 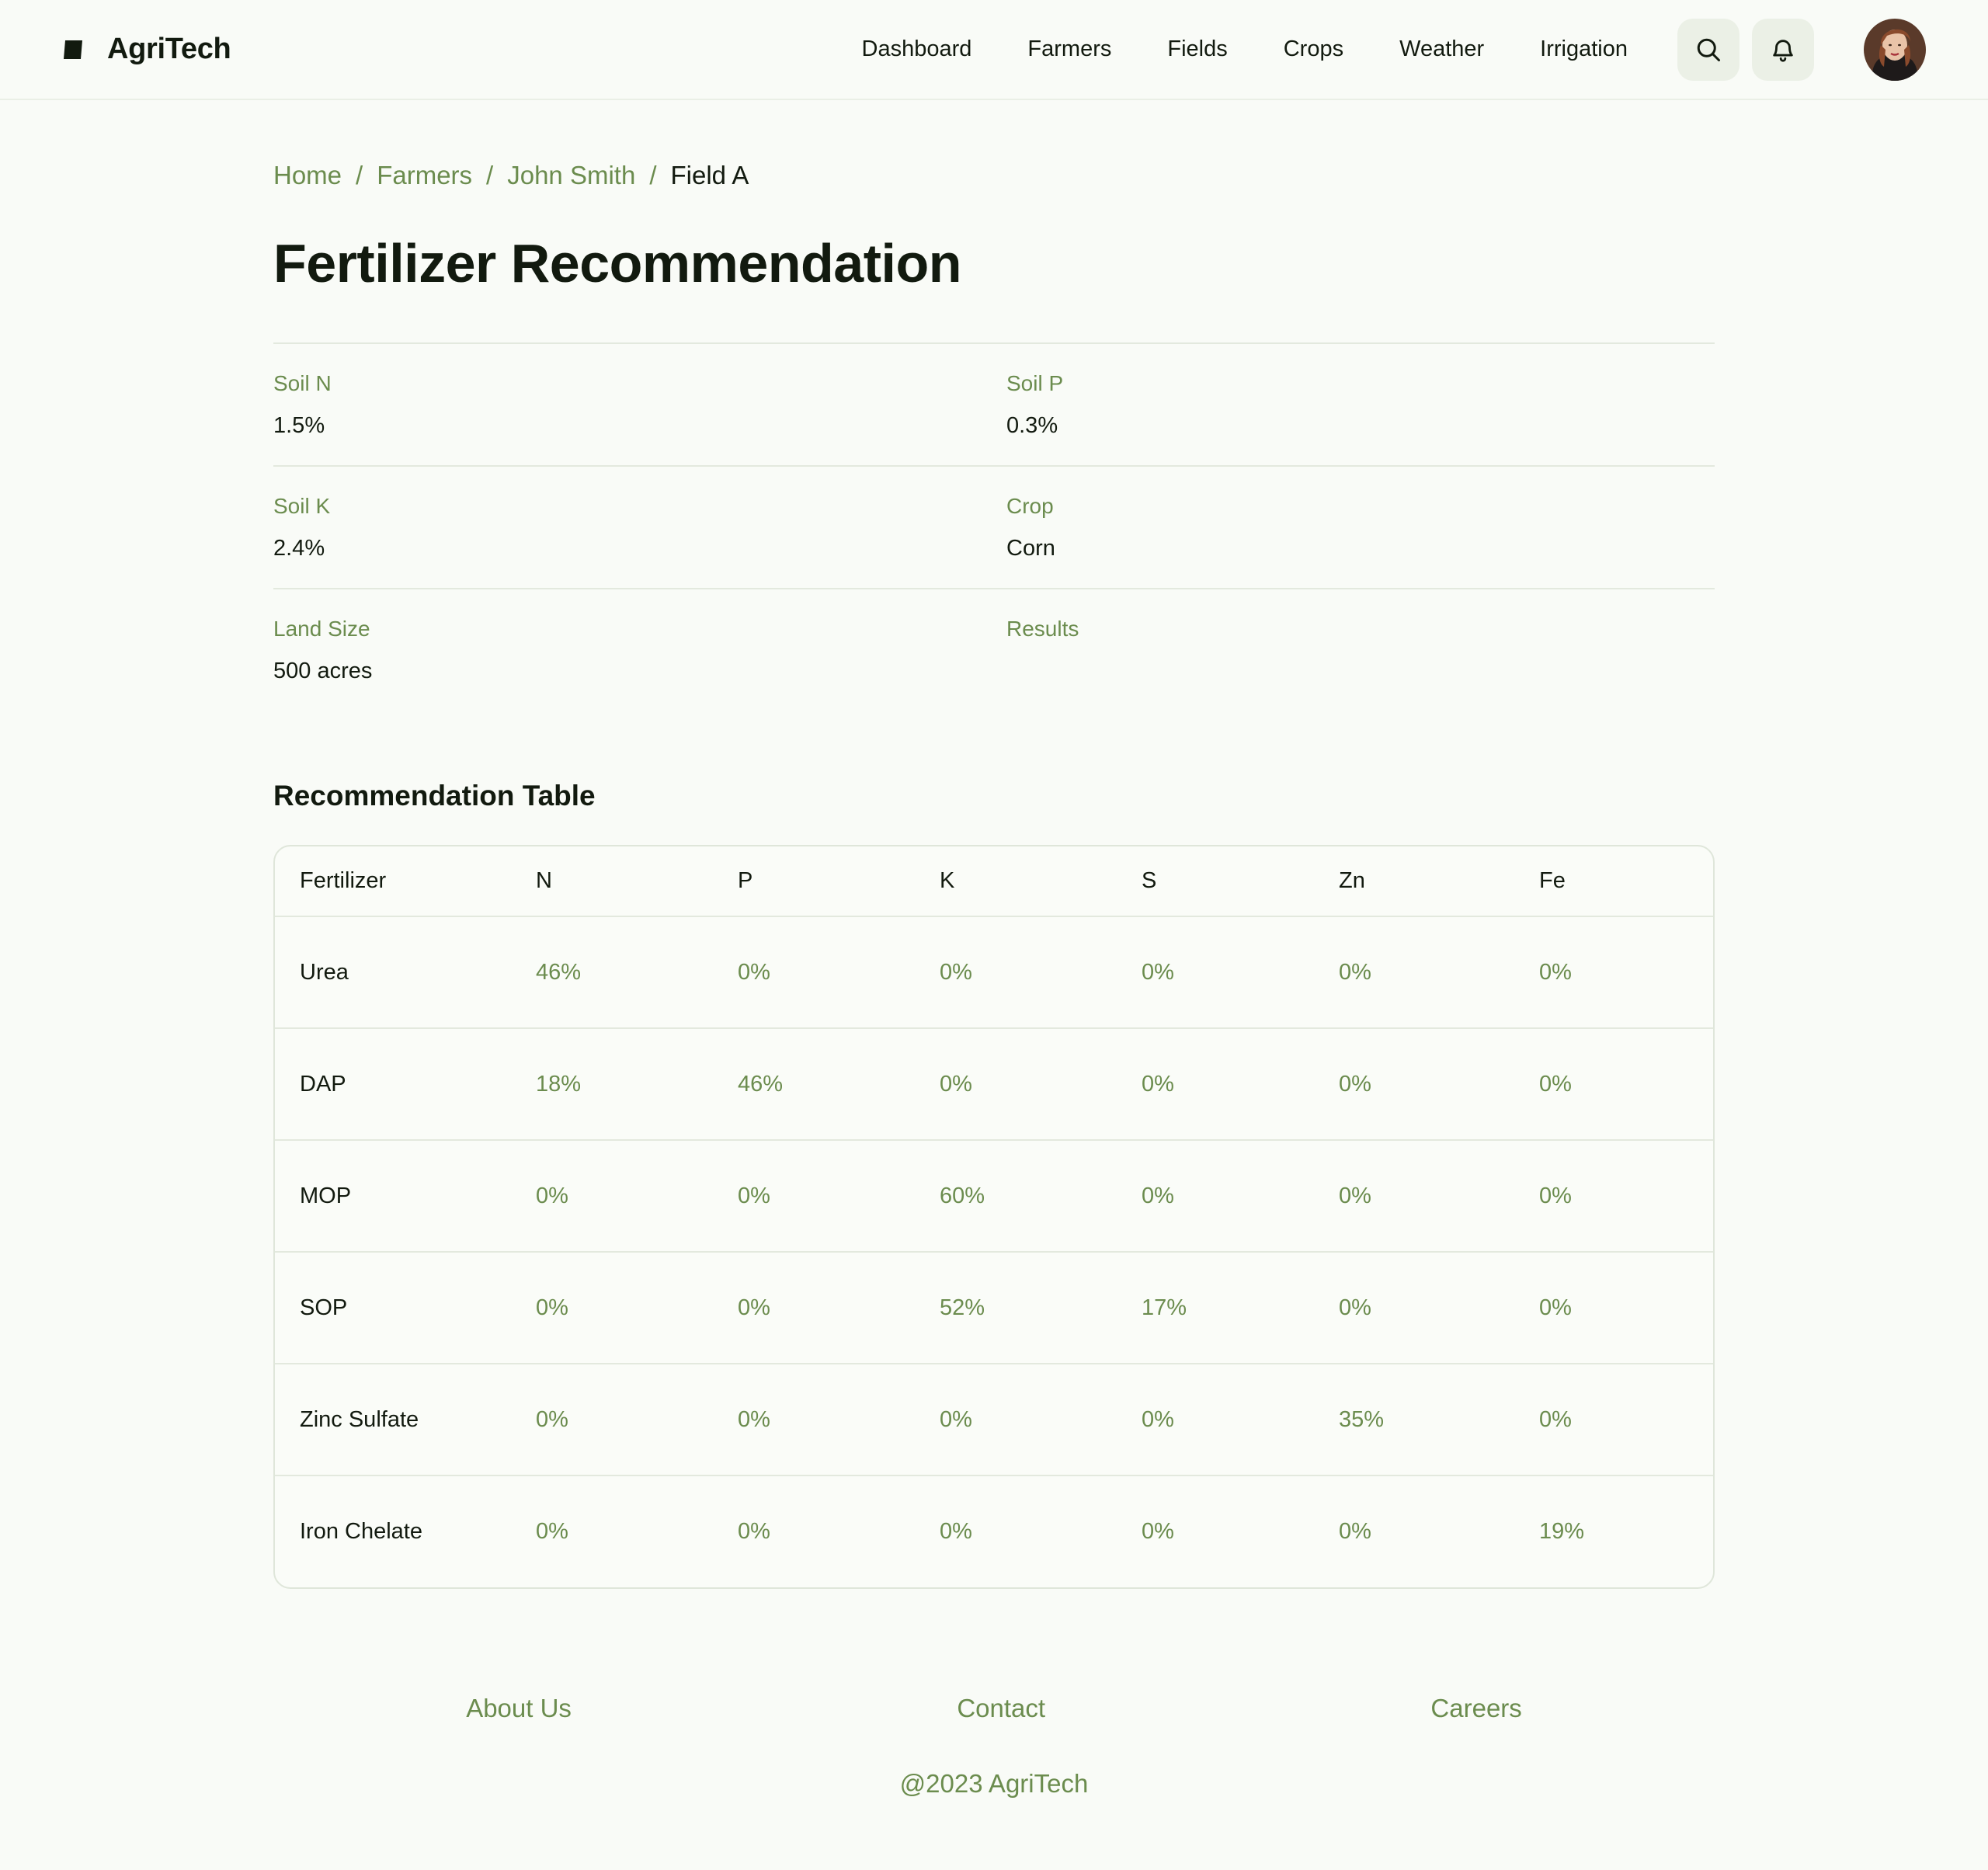 What do you see at coordinates (1360, 527) in the screenshot?
I see `detail-crop: Crop Corn` at bounding box center [1360, 527].